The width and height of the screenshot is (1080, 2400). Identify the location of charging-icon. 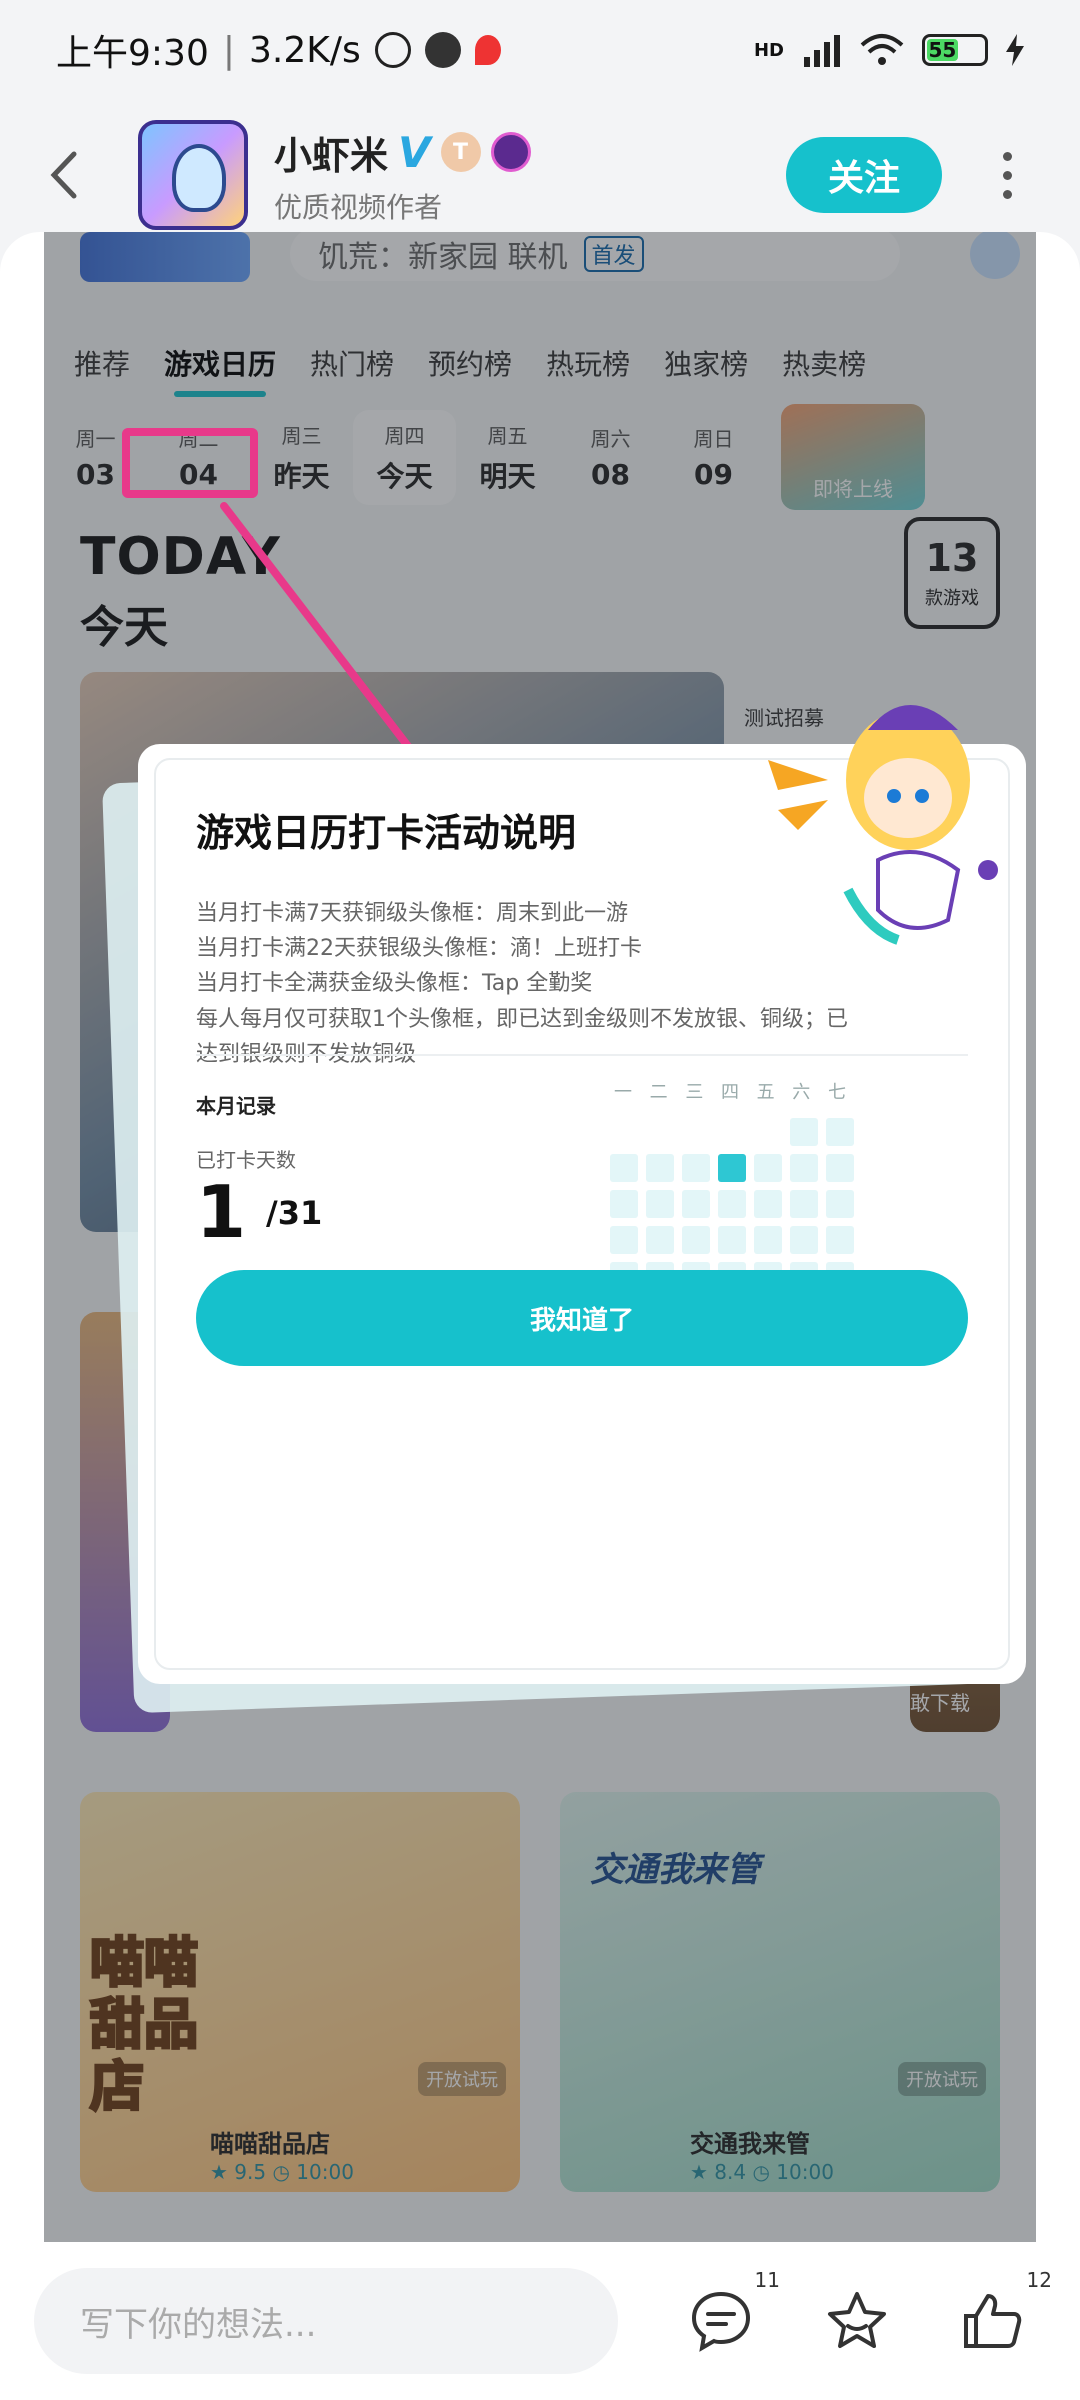
(1015, 50).